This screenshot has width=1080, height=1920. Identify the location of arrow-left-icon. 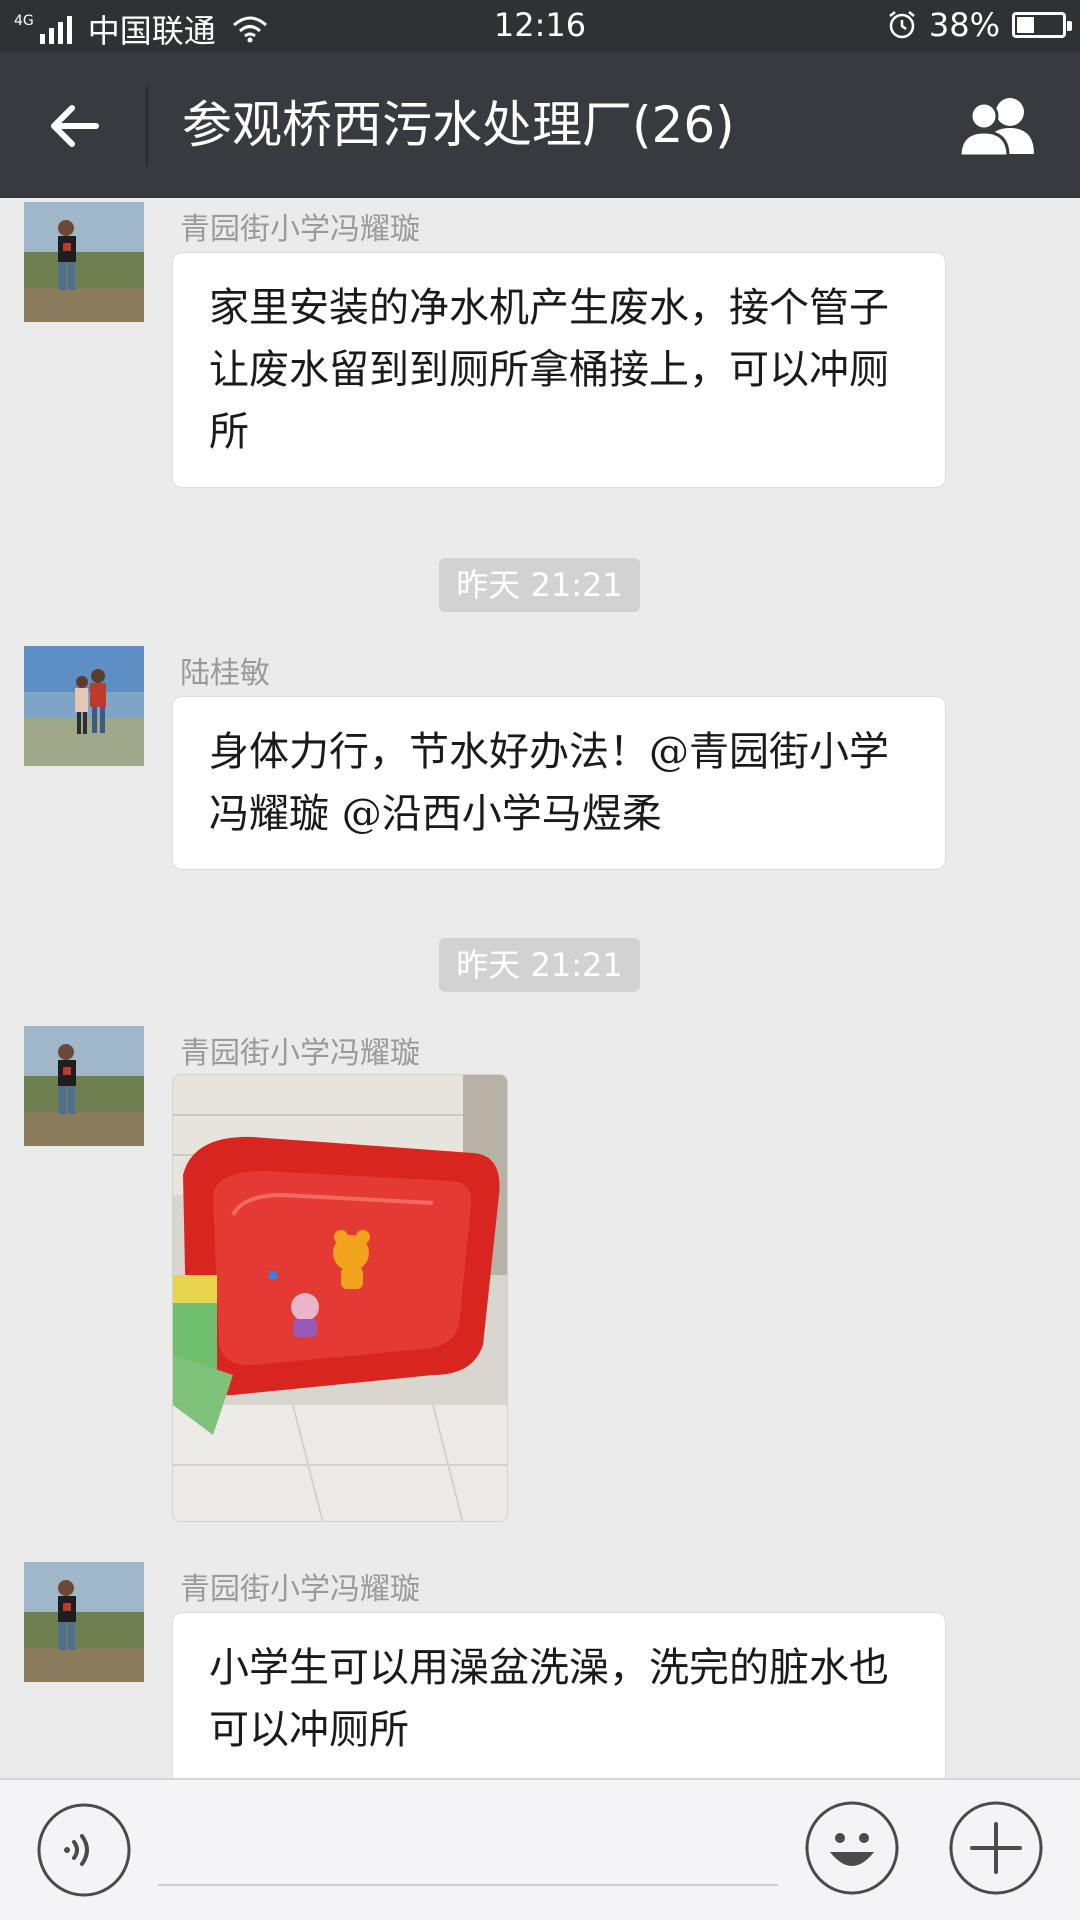
(74, 126).